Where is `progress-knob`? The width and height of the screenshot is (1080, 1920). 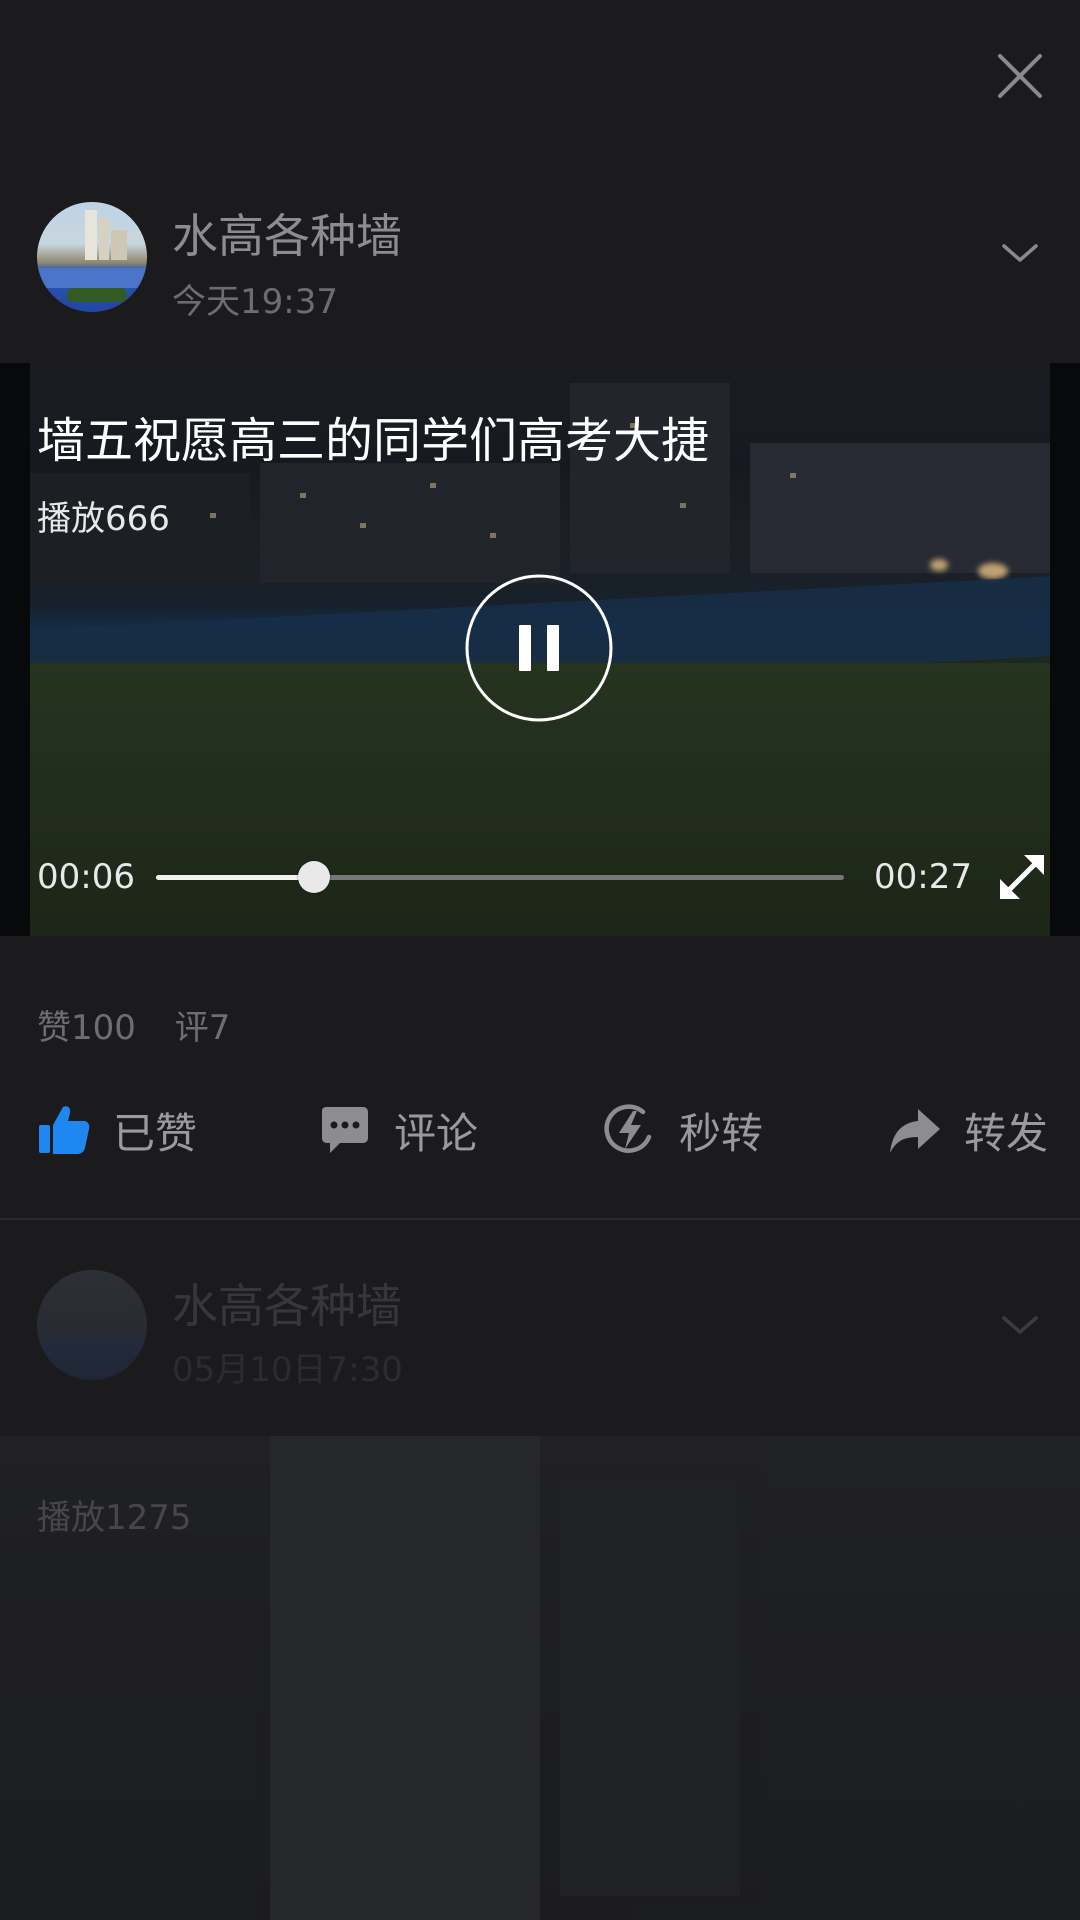
progress-knob is located at coordinates (314, 877).